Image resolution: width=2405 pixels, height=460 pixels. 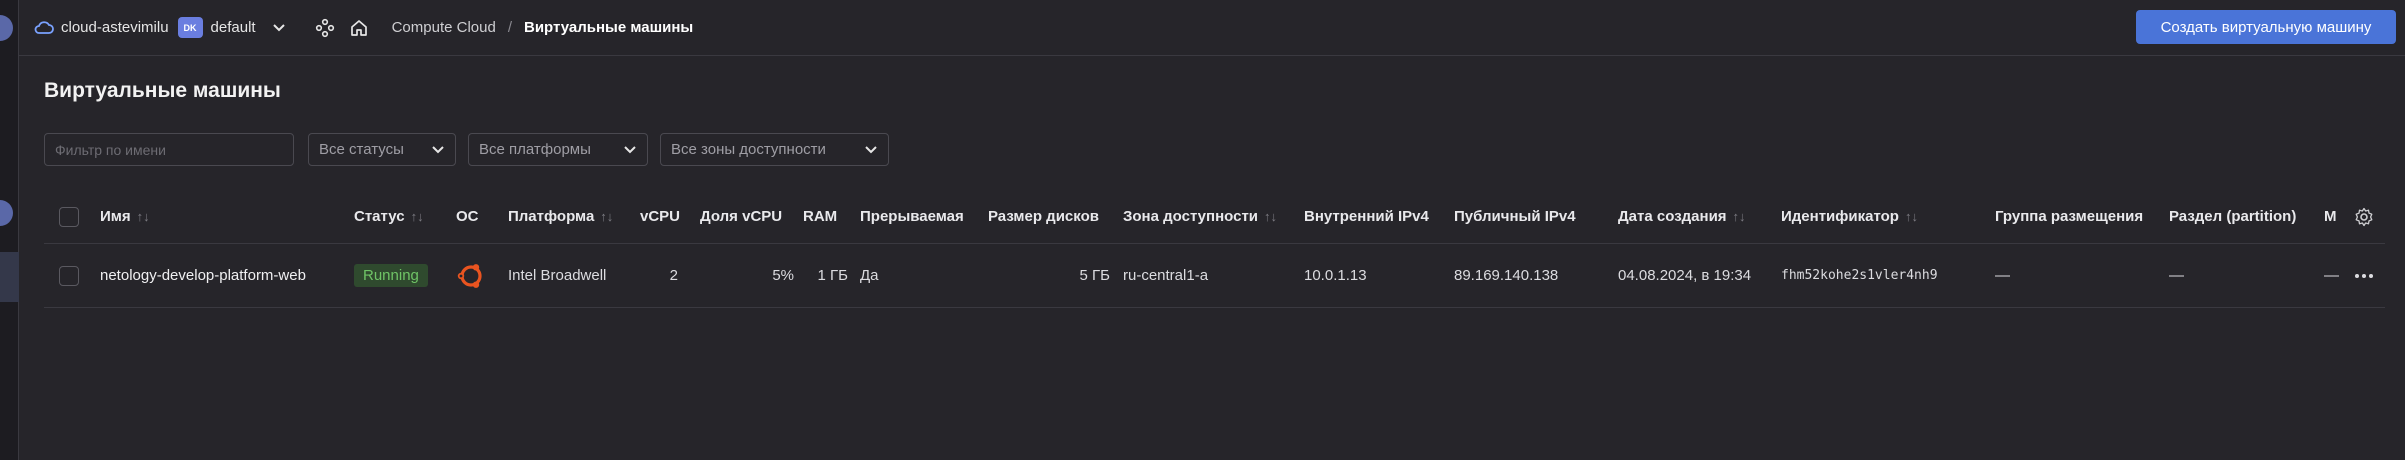 What do you see at coordinates (535, 149) in the screenshot?
I see `platform-filter-label: Все платформы` at bounding box center [535, 149].